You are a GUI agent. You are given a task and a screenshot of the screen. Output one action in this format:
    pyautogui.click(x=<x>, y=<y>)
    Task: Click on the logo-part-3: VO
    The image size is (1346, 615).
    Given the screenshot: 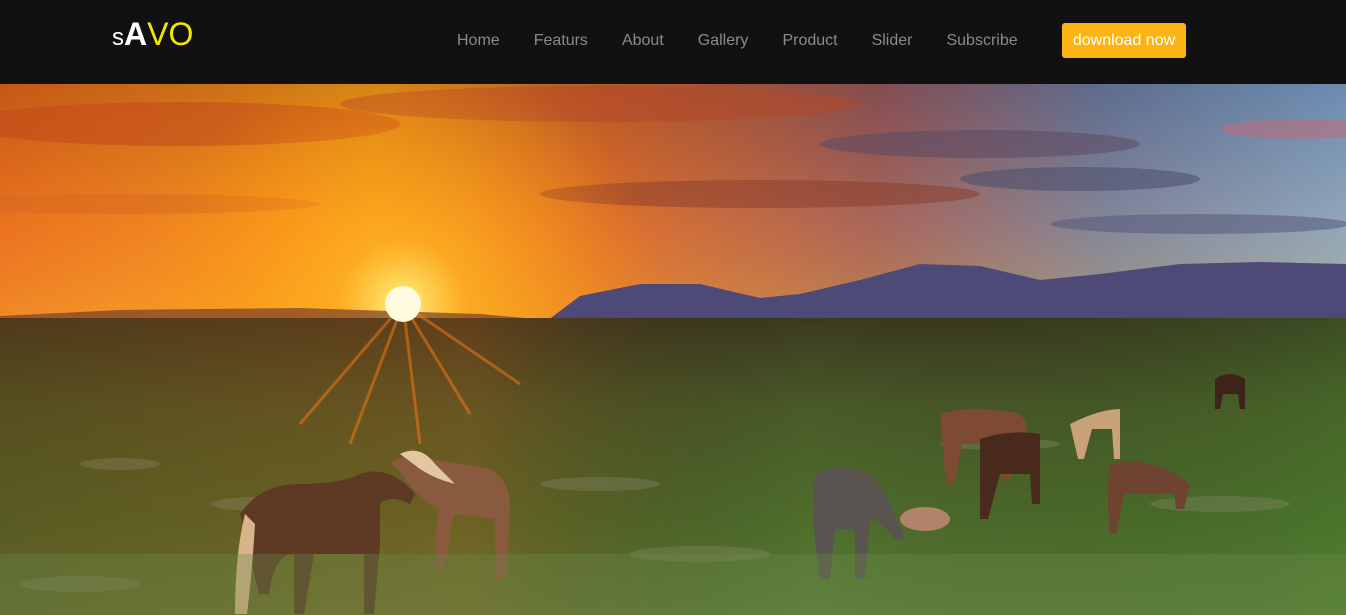 What is the action you would take?
    pyautogui.click(x=170, y=34)
    